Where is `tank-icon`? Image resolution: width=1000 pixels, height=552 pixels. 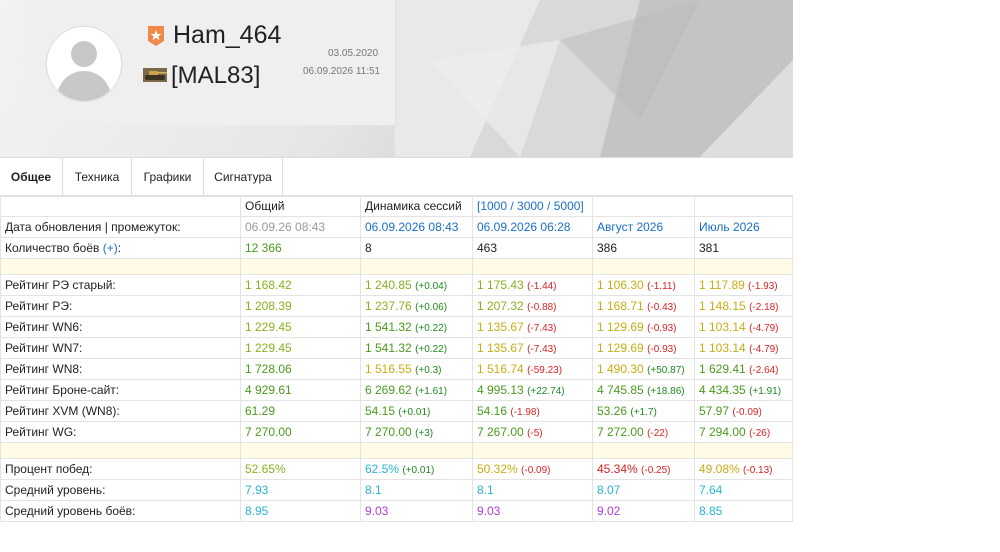
tank-icon is located at coordinates (155, 75).